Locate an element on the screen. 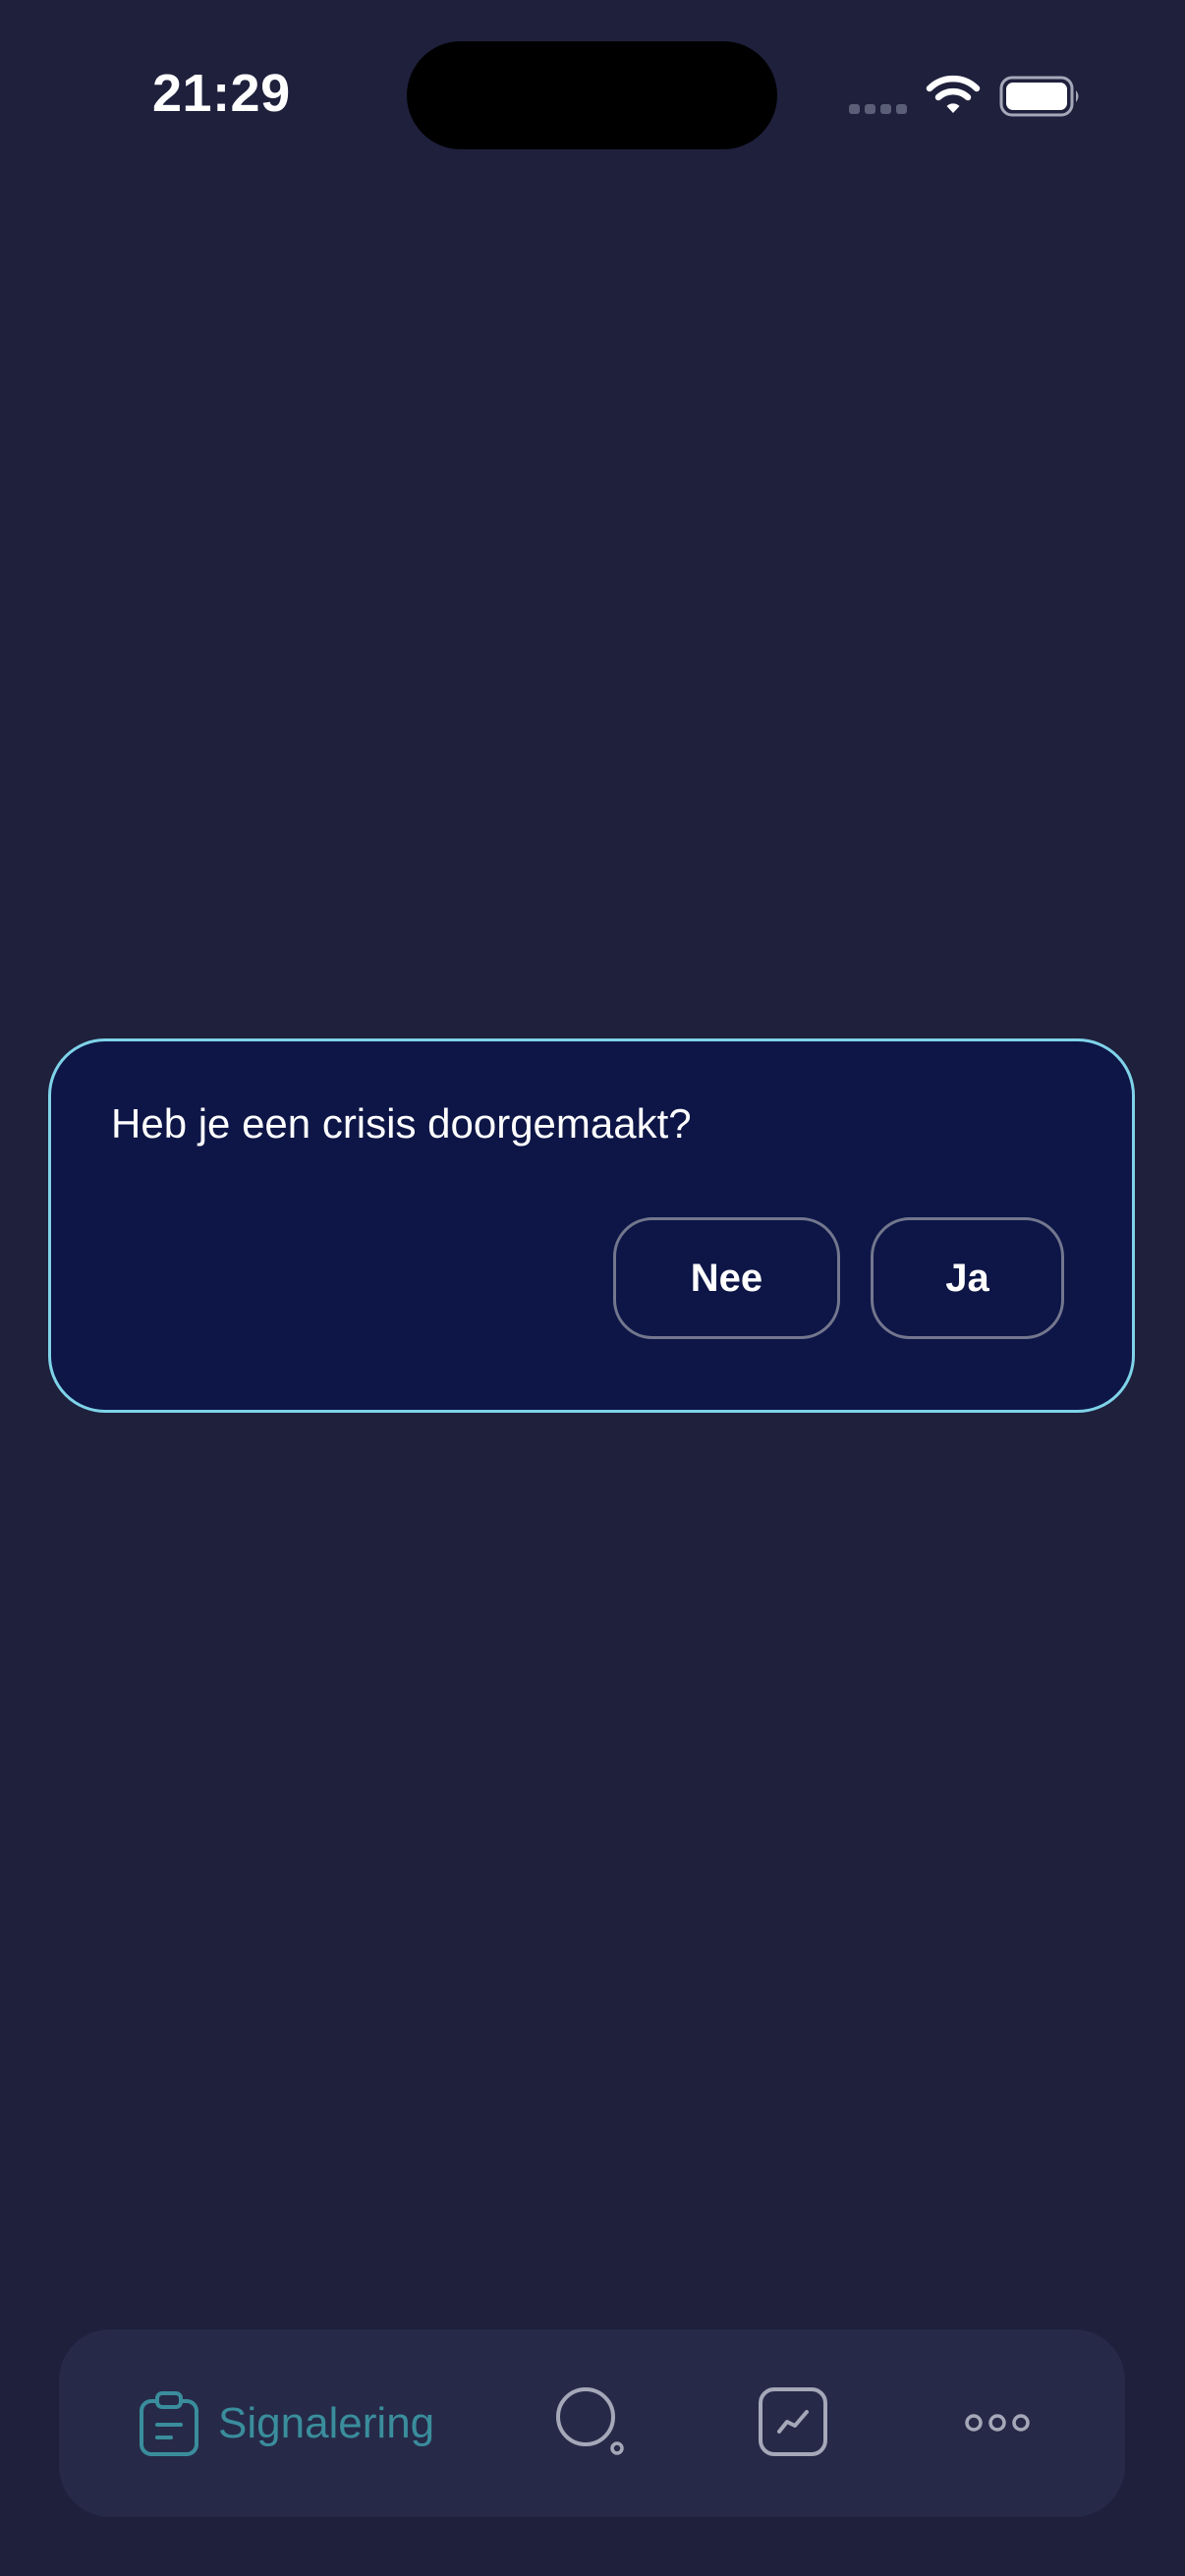  more-icon is located at coordinates (998, 2423).